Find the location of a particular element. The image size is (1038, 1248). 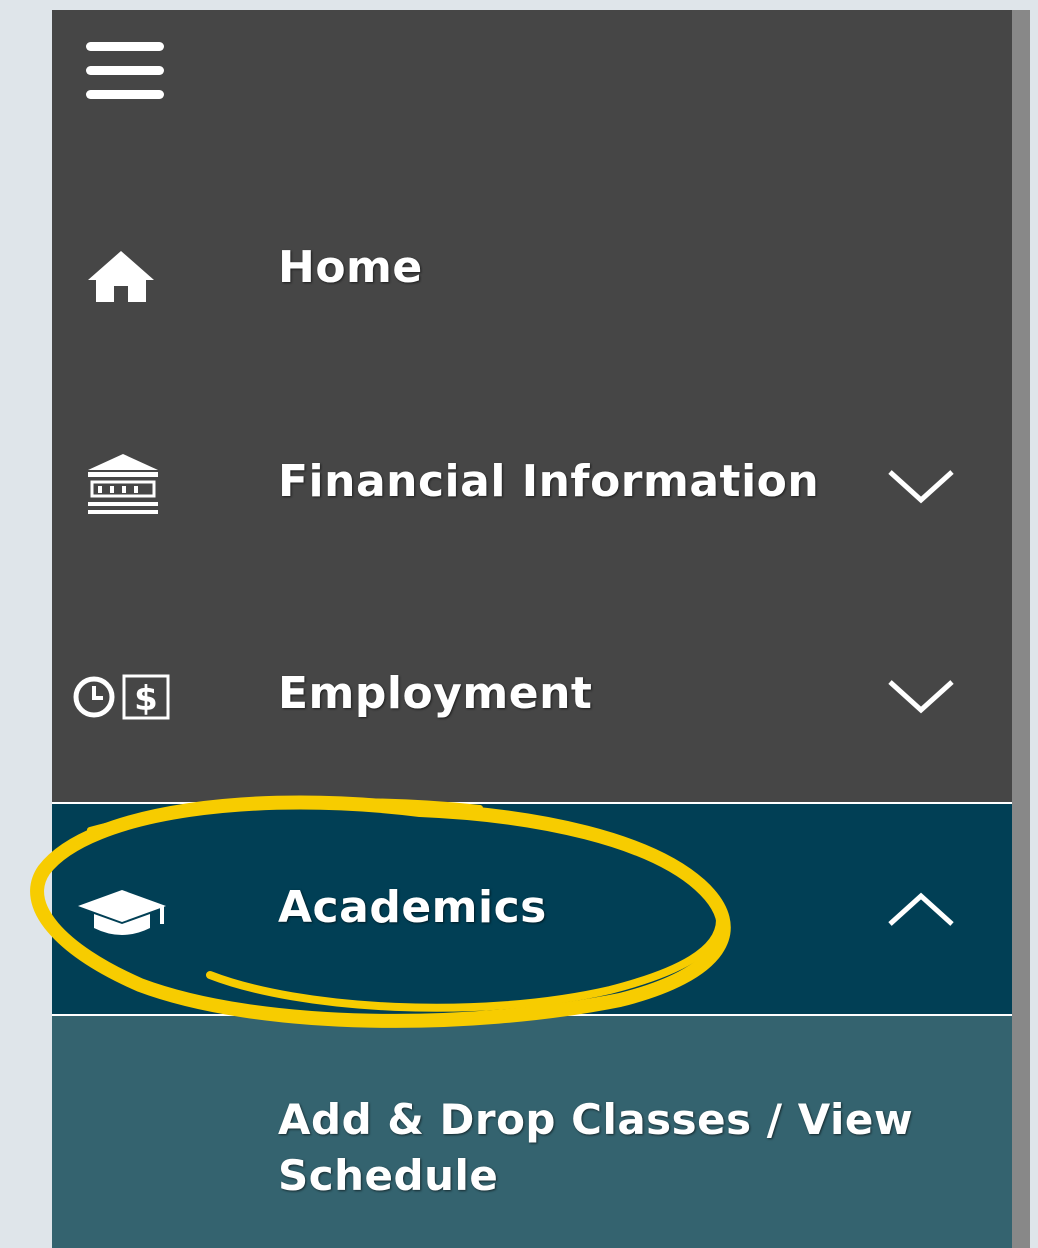

submenu-item-label: Add & Drop Classes / View Schedule is located at coordinates (596, 1147).